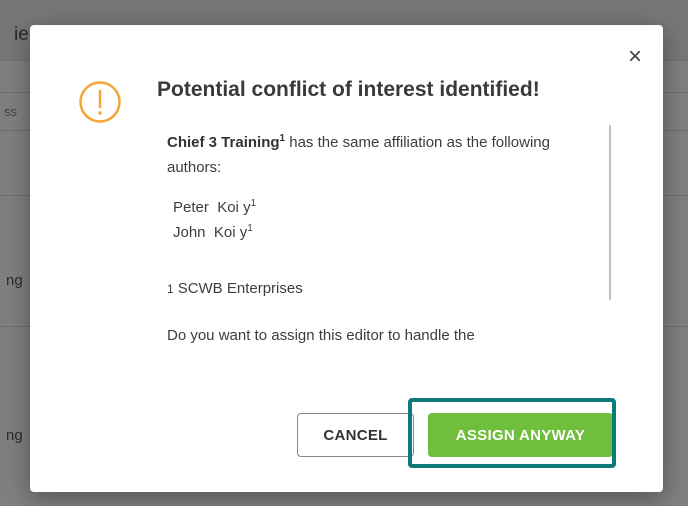 The width and height of the screenshot is (688, 506). I want to click on author-suffix: y, so click(247, 207).